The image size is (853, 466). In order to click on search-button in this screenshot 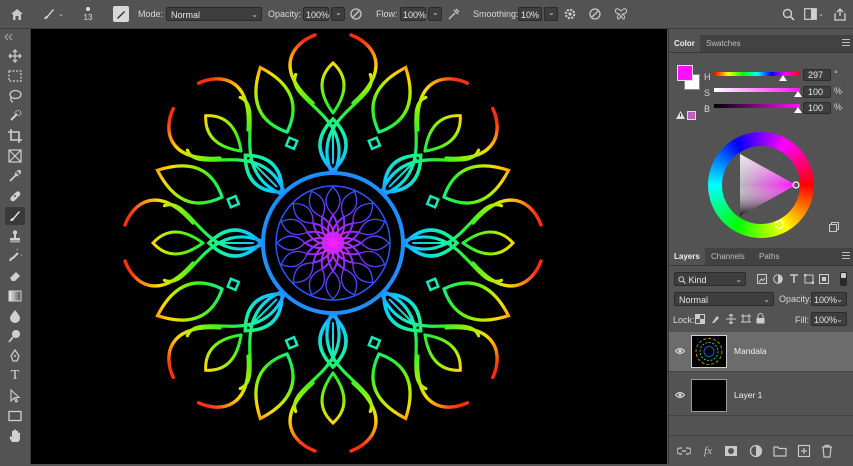, I will do `click(788, 14)`.